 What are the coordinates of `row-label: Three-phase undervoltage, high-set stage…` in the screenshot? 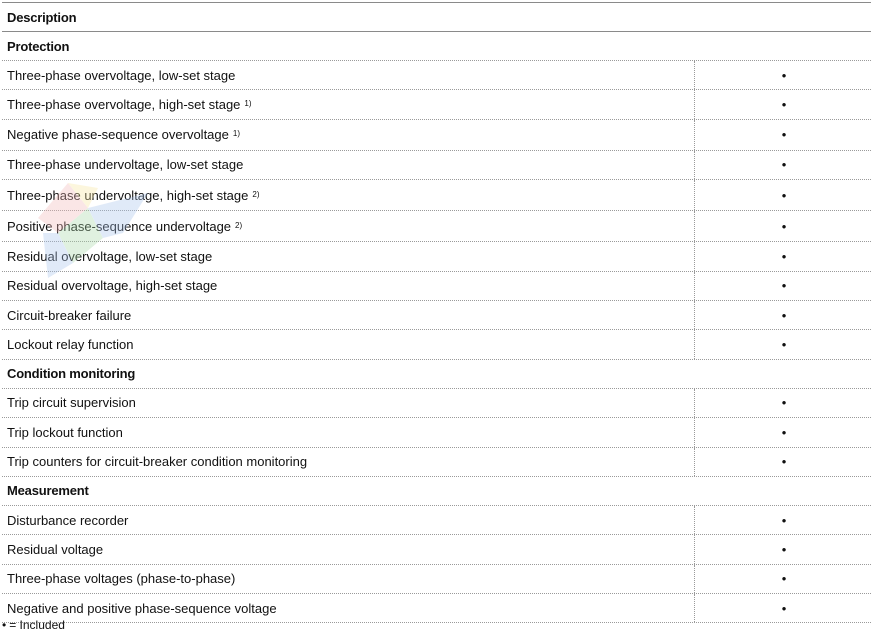 It's located at (348, 195).